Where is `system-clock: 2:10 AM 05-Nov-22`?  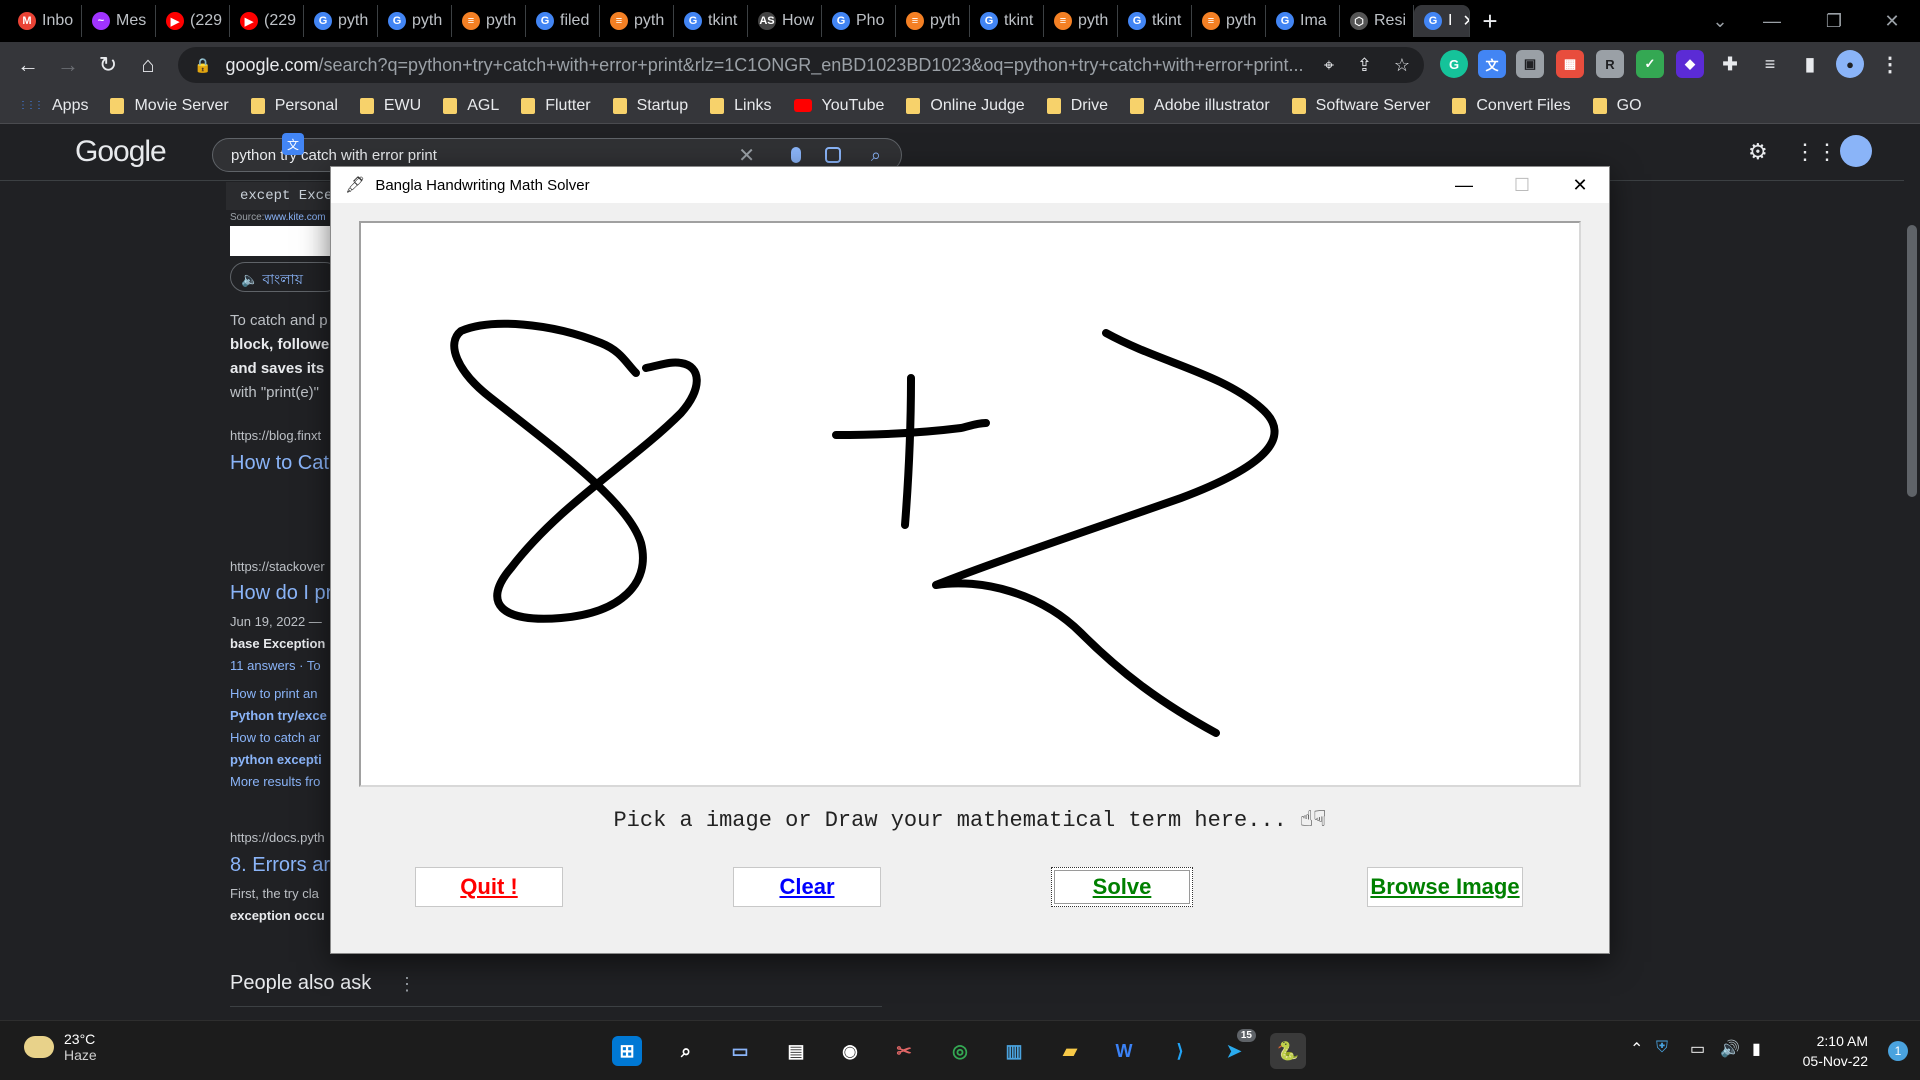
system-clock: 2:10 AM 05-Nov-22 is located at coordinates (1835, 1051).